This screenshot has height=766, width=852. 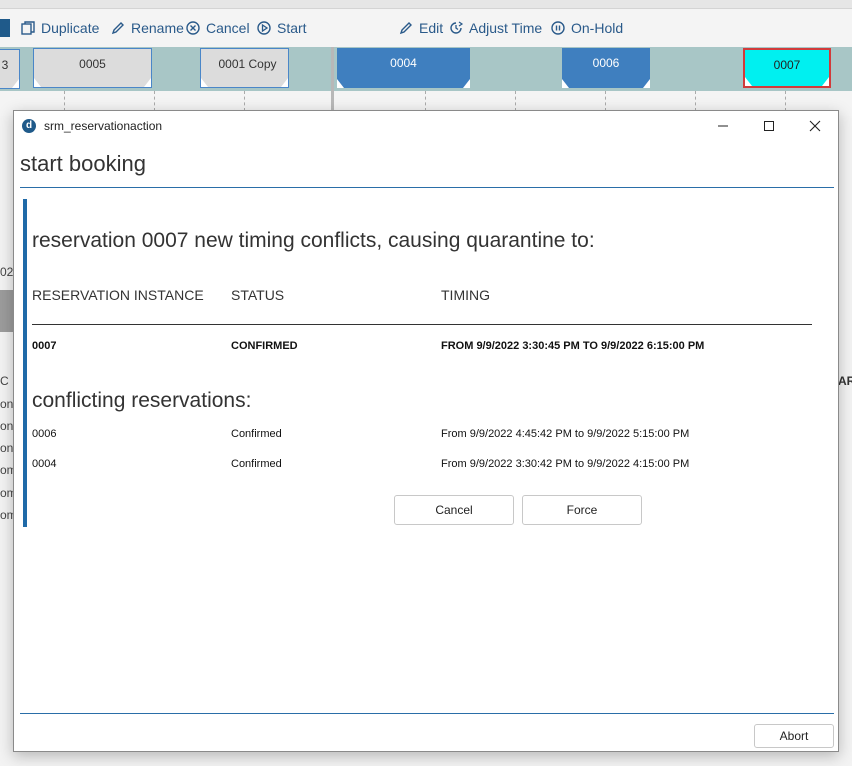 What do you see at coordinates (142, 400) in the screenshot?
I see `conflicting-reservations-heading: conflicting reservations:` at bounding box center [142, 400].